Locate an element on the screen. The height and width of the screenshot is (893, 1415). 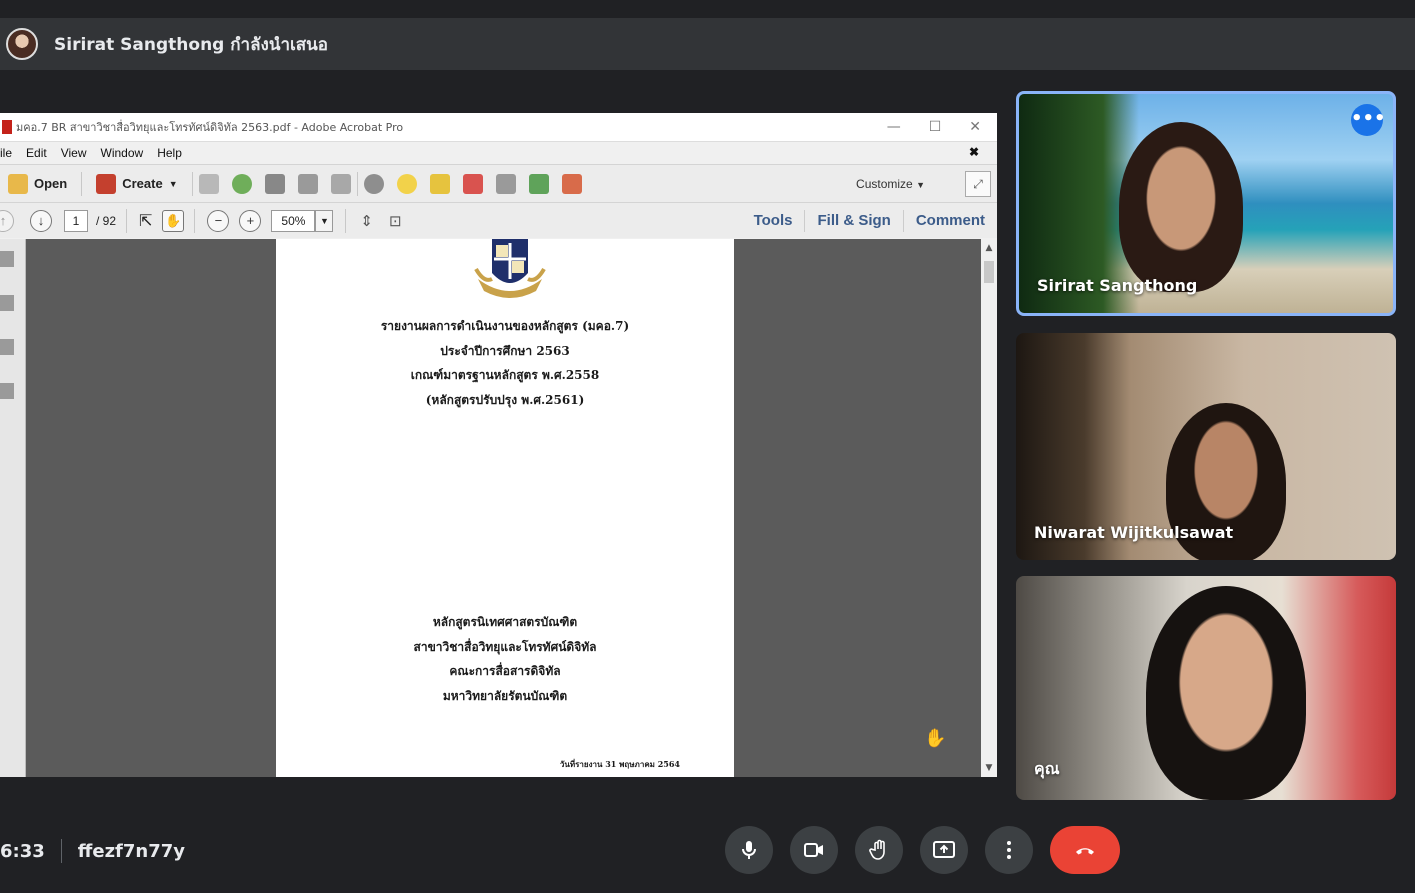
hand-icon is located at coordinates (877, 849).